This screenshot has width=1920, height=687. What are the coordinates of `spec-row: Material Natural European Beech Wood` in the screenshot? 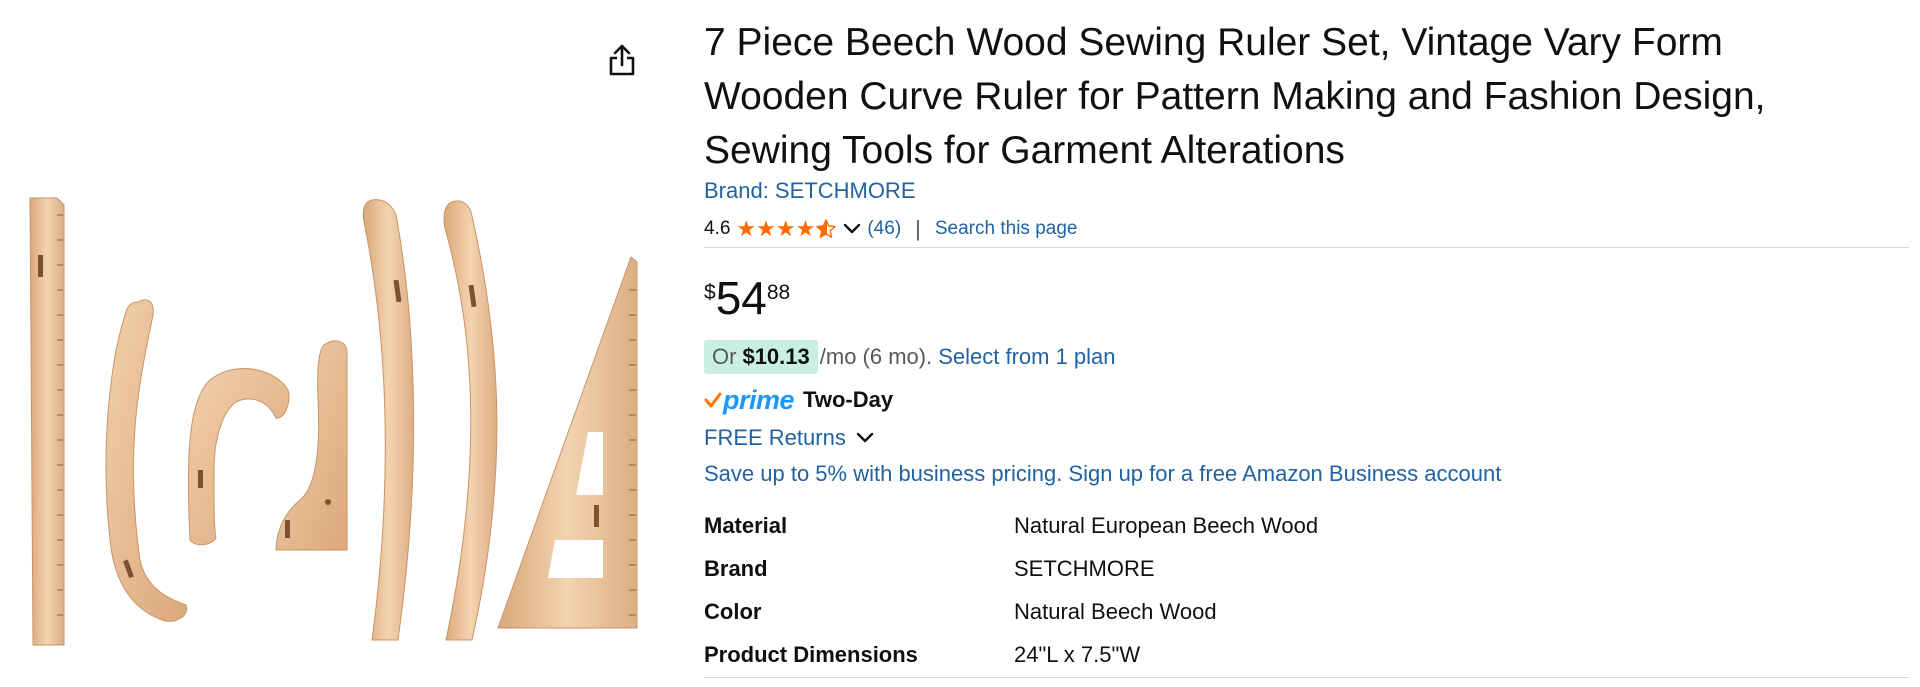 It's located at (1011, 525).